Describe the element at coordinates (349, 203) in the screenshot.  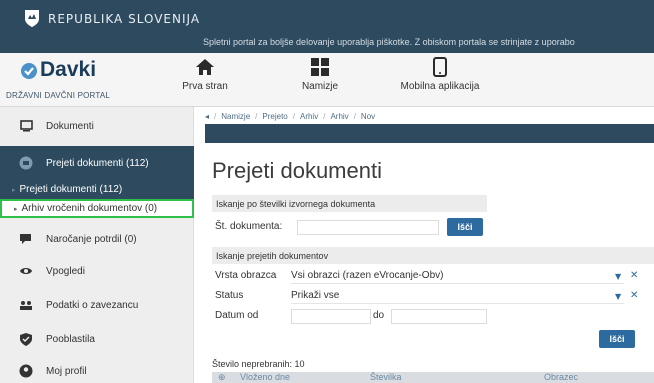
I see `section-heading: Iskanje po številki izvornega dokumenta` at that location.